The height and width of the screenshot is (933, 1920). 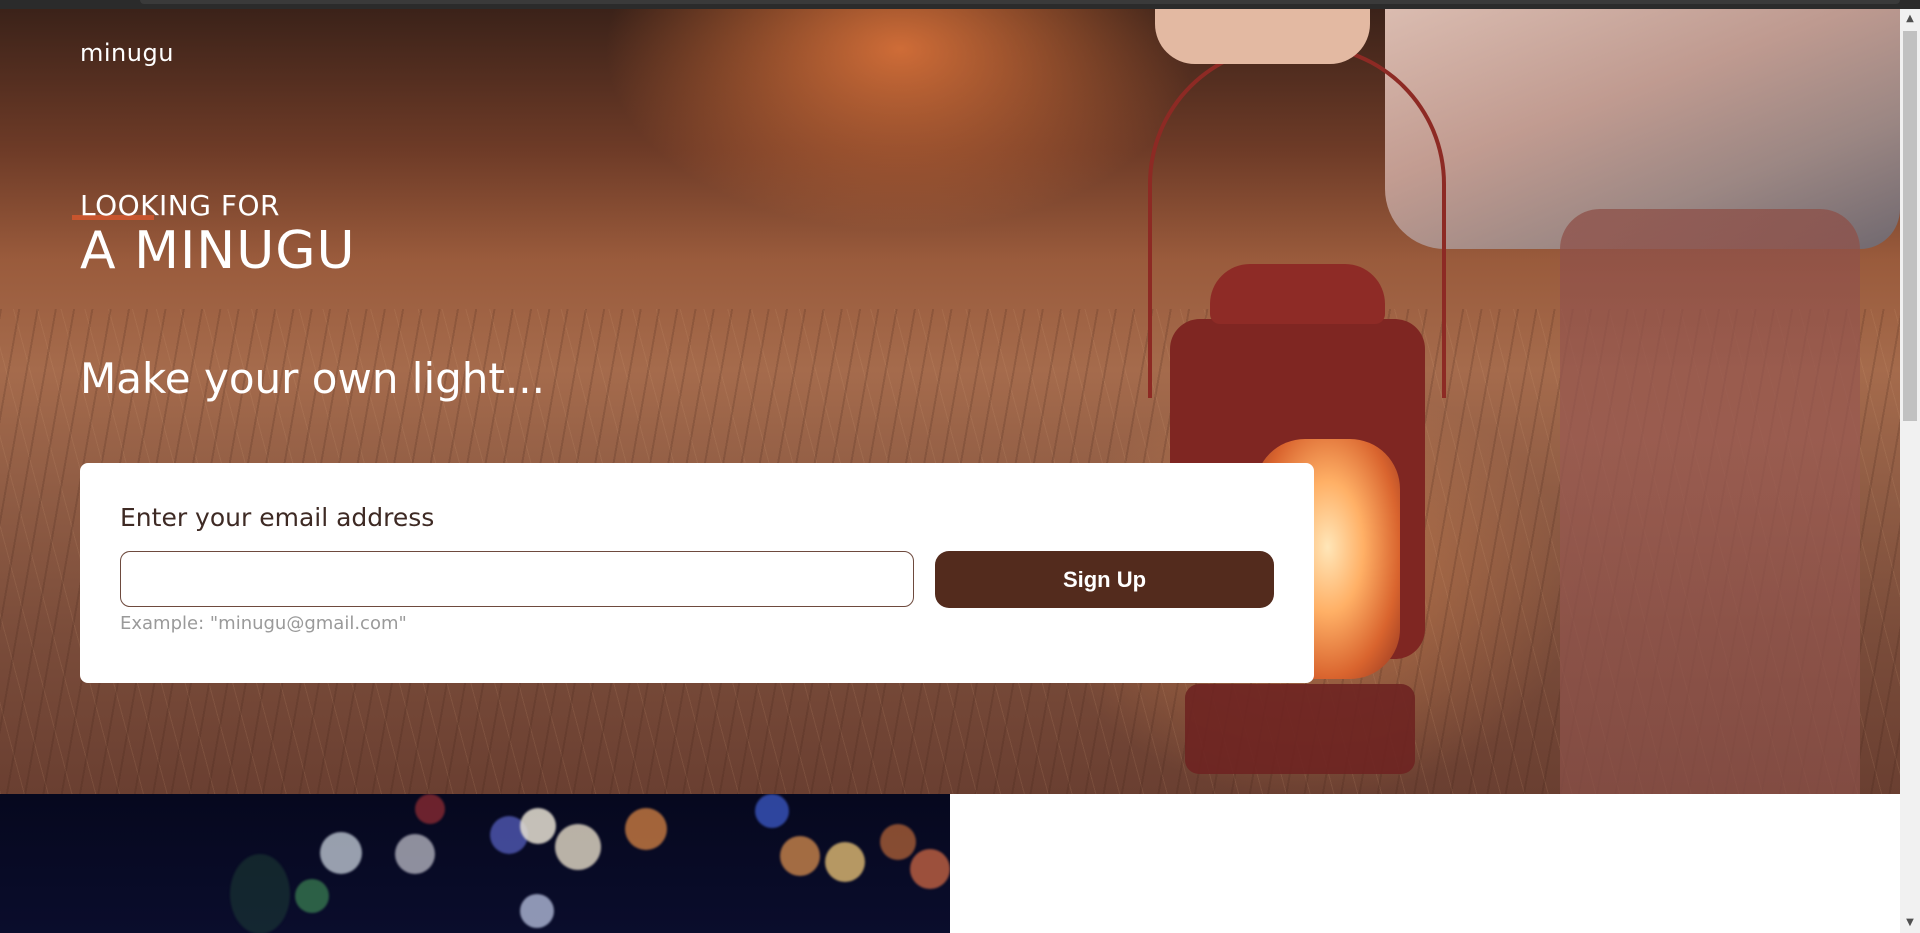 What do you see at coordinates (1104, 579) in the screenshot?
I see `sign-up-button: Sign Up` at bounding box center [1104, 579].